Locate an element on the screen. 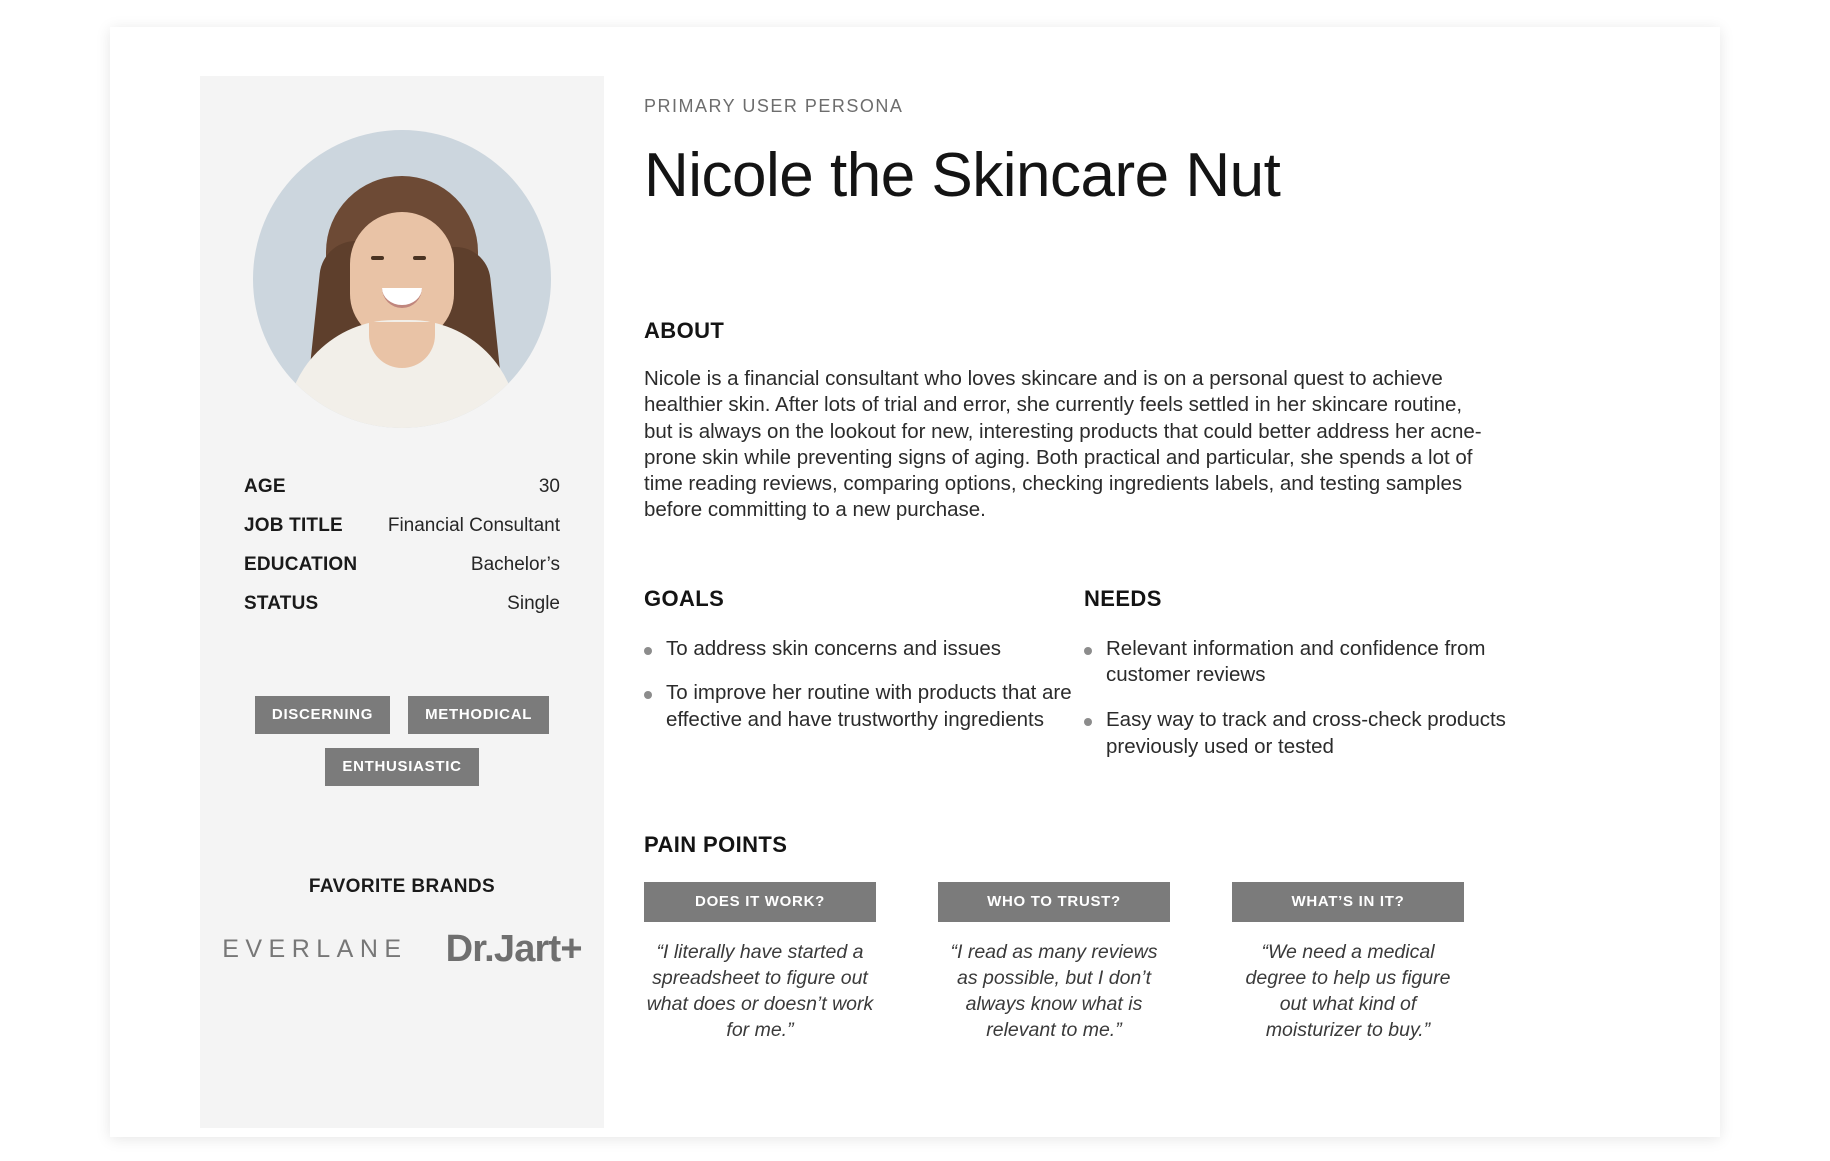  detail-row: JOB TITLE Financial Consultant is located at coordinates (402, 526).